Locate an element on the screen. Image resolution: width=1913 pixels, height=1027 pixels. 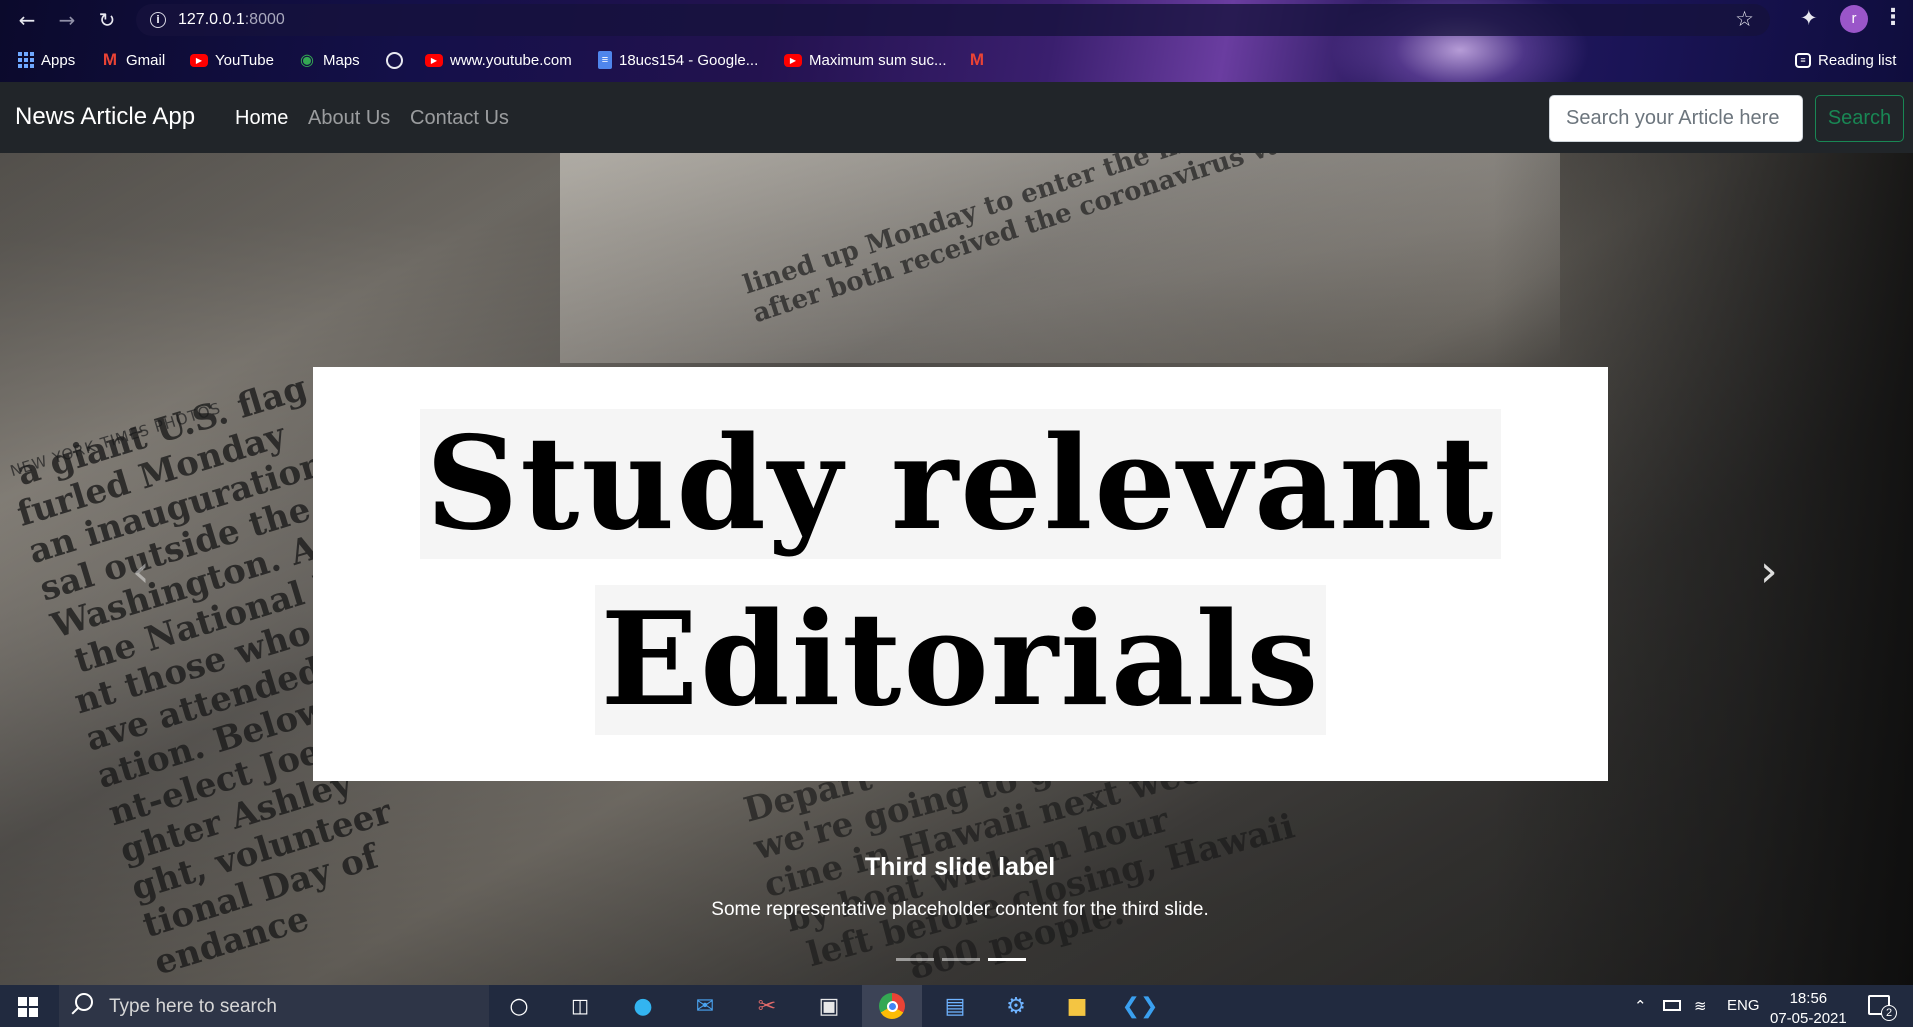
cortana-circle-icon: ○ is located at coordinates (519, 1006).